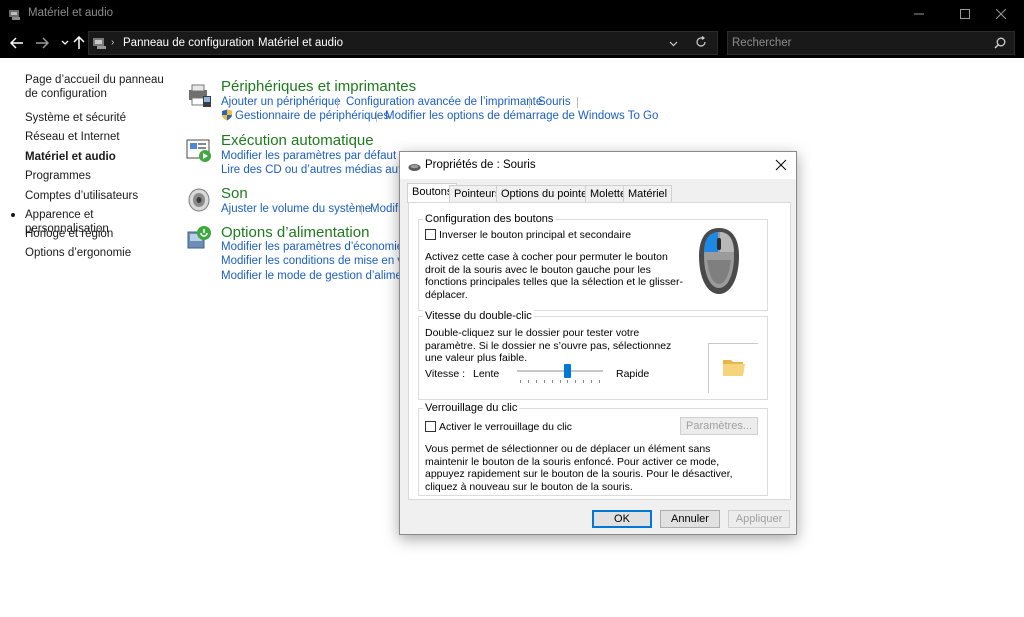  I want to click on sidebar-item-network: Réseau et Internet, so click(100, 137).